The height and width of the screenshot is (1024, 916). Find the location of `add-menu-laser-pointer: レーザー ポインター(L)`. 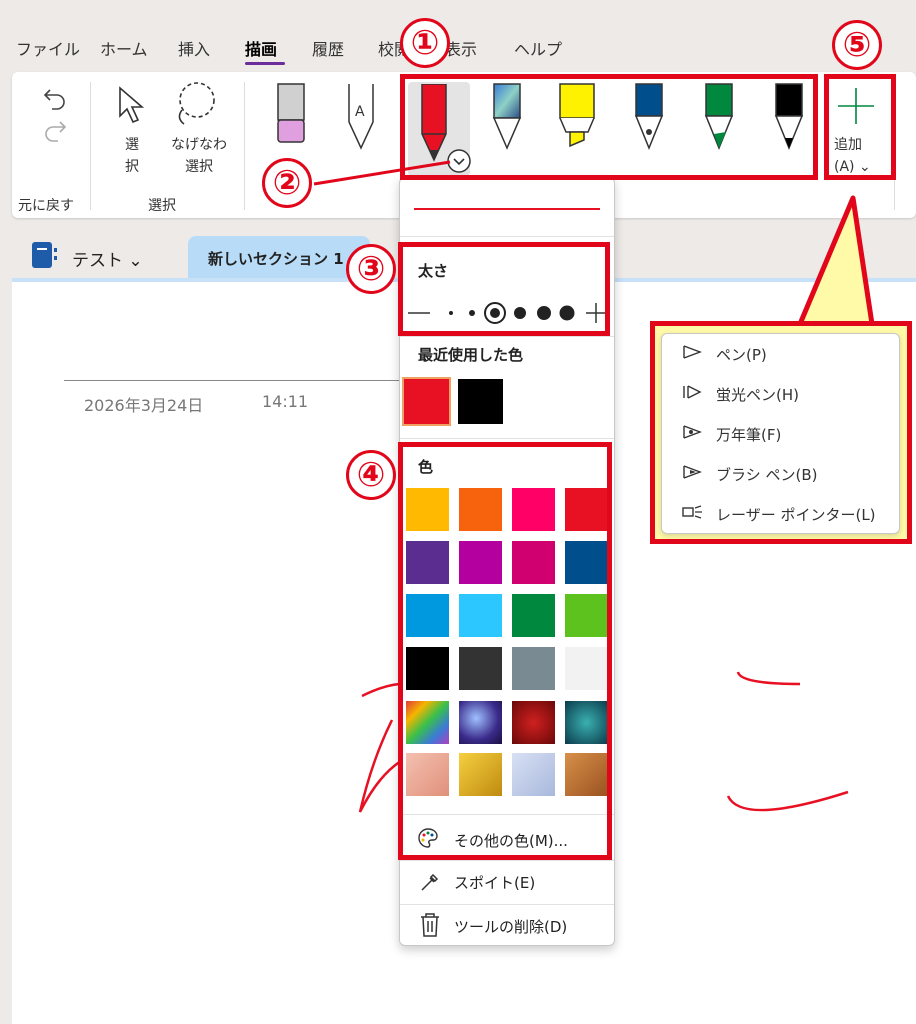

add-menu-laser-pointer: レーザー ポインター(L) is located at coordinates (781, 513).